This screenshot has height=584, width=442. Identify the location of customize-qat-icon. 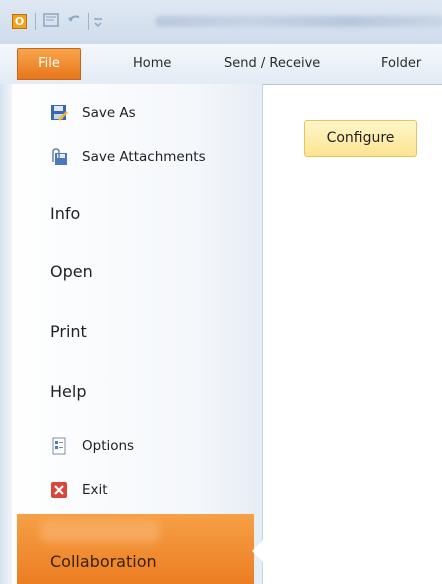
(98, 21).